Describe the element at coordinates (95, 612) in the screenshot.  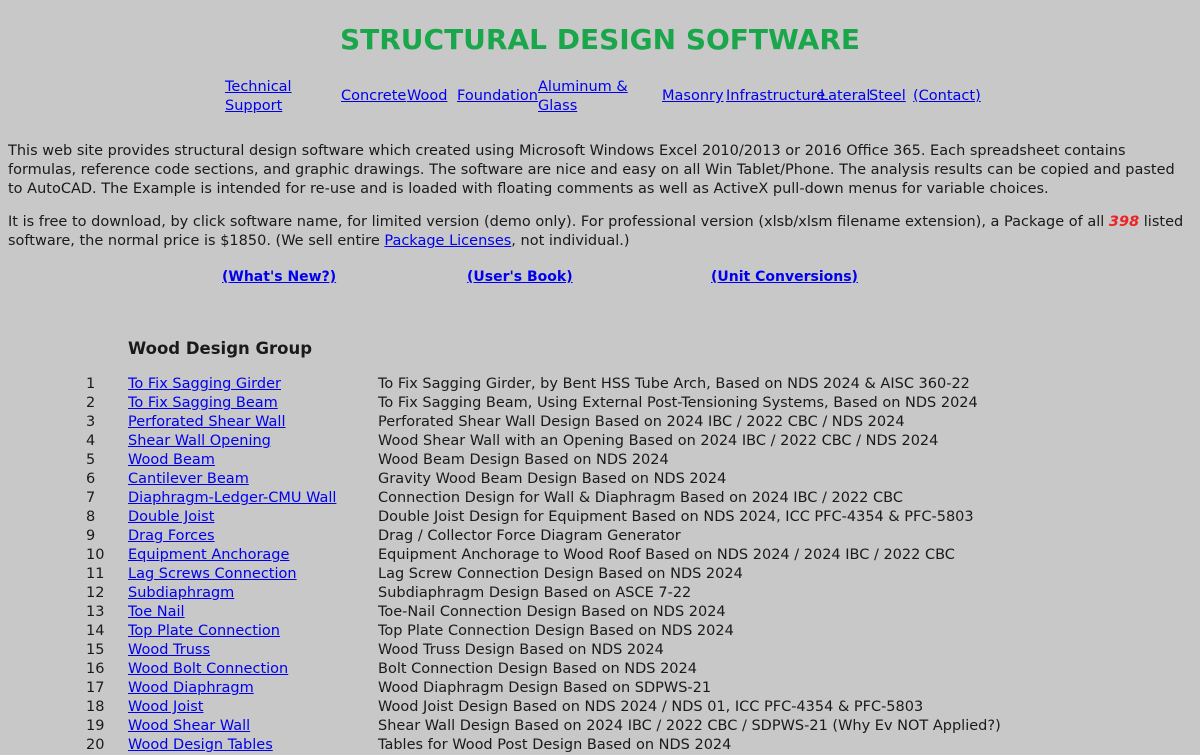
I see `item-number: 13` at that location.